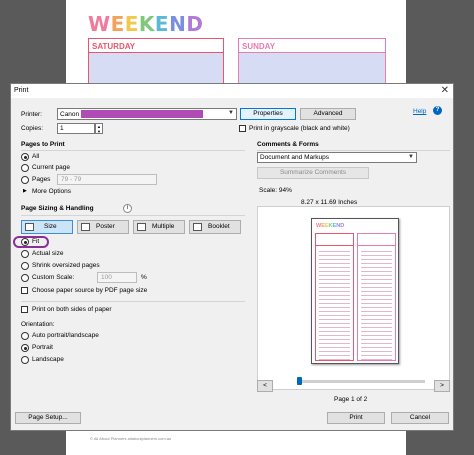 The height and width of the screenshot is (455, 474). Describe the element at coordinates (127, 208) in the screenshot. I see `info-icon: i` at that location.